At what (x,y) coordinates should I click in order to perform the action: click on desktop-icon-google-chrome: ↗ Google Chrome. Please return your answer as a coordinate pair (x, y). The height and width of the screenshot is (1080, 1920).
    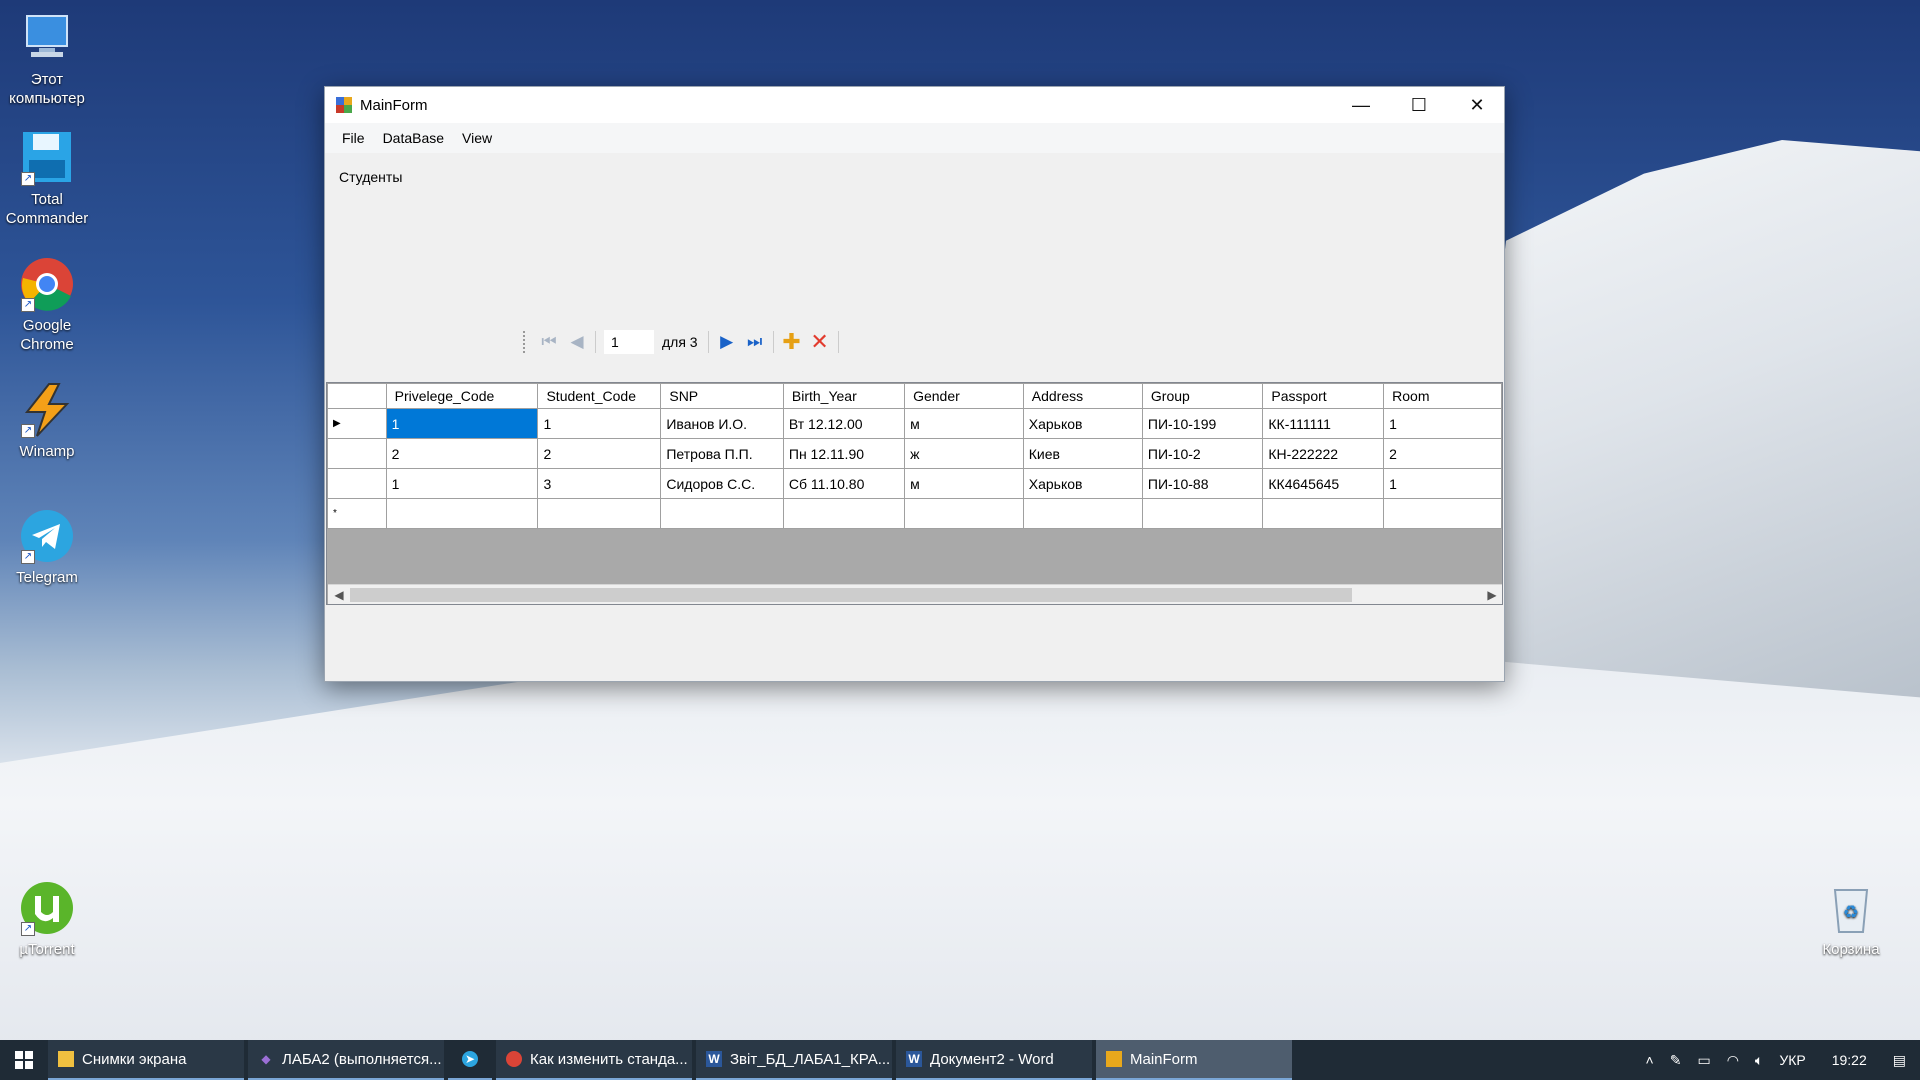
    Looking at the image, I should click on (47, 305).